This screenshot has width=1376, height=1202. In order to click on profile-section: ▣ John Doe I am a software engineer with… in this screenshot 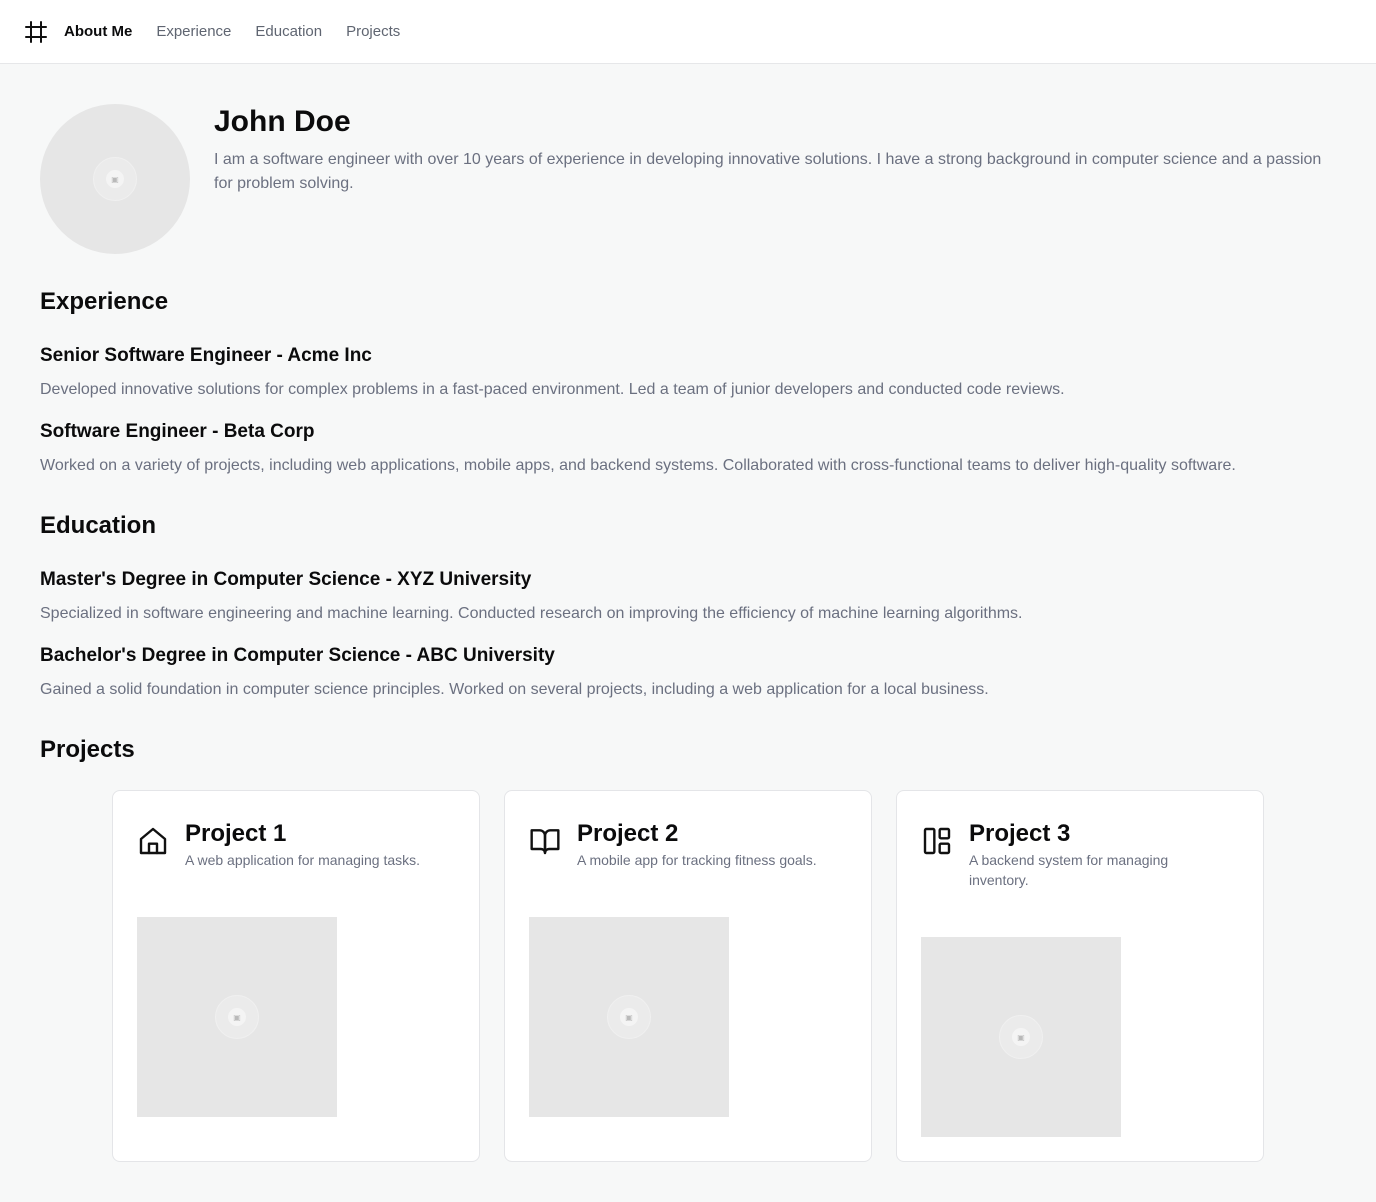, I will do `click(690, 179)`.